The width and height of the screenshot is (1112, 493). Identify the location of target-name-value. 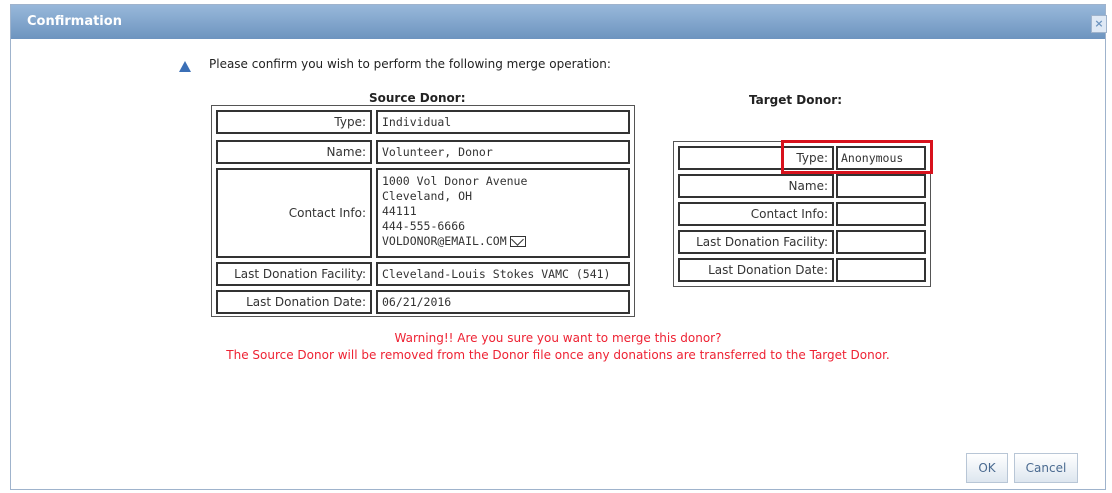
(881, 186).